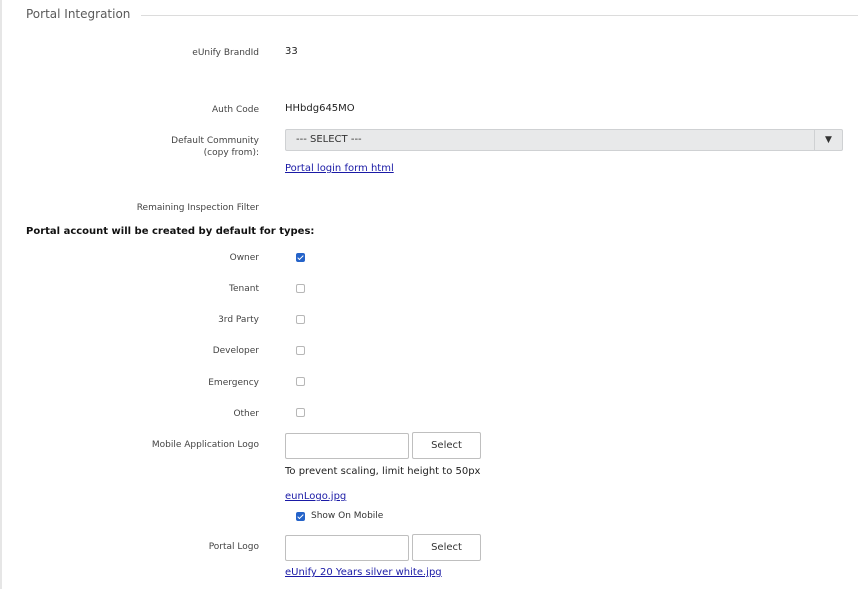  I want to click on auth-code-value: HHbdg645MO, so click(320, 108).